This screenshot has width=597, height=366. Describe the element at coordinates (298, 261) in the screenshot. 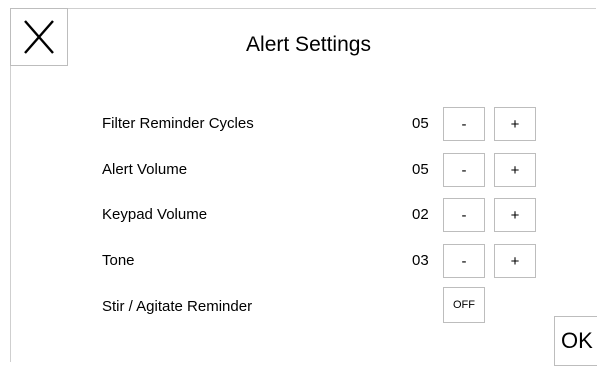

I see `setting-row-tone: Tone 03 - +` at that location.